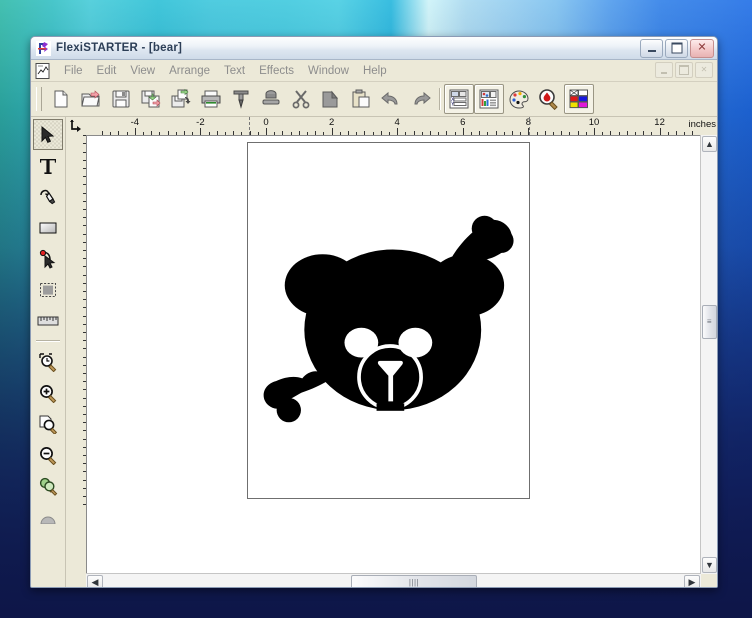 The height and width of the screenshot is (618, 752). I want to click on maximize-button, so click(676, 48).